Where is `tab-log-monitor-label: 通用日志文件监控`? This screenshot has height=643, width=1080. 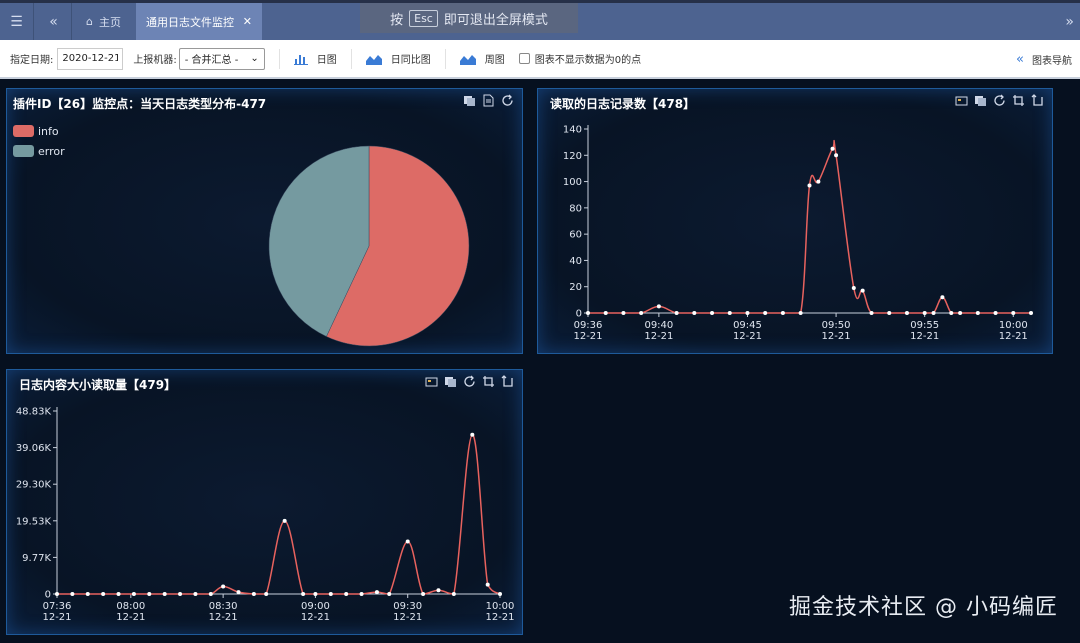 tab-log-monitor-label: 通用日志文件监控 is located at coordinates (190, 22).